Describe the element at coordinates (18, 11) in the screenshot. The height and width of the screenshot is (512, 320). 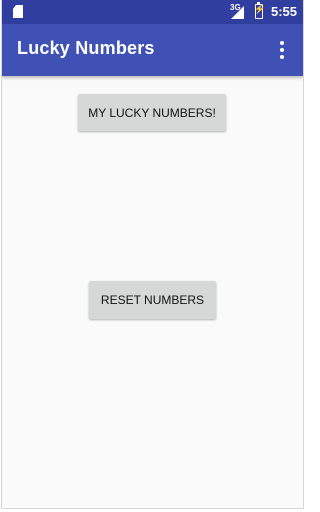
I see `sd-card-icon` at that location.